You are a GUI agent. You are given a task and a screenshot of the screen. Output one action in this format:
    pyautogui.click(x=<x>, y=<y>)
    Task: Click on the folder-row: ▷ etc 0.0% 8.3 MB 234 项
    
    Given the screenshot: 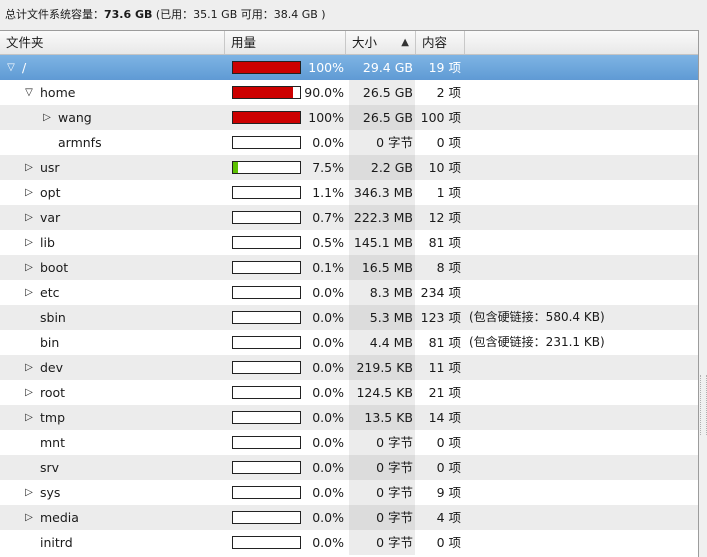 What is the action you would take?
    pyautogui.click(x=349, y=292)
    